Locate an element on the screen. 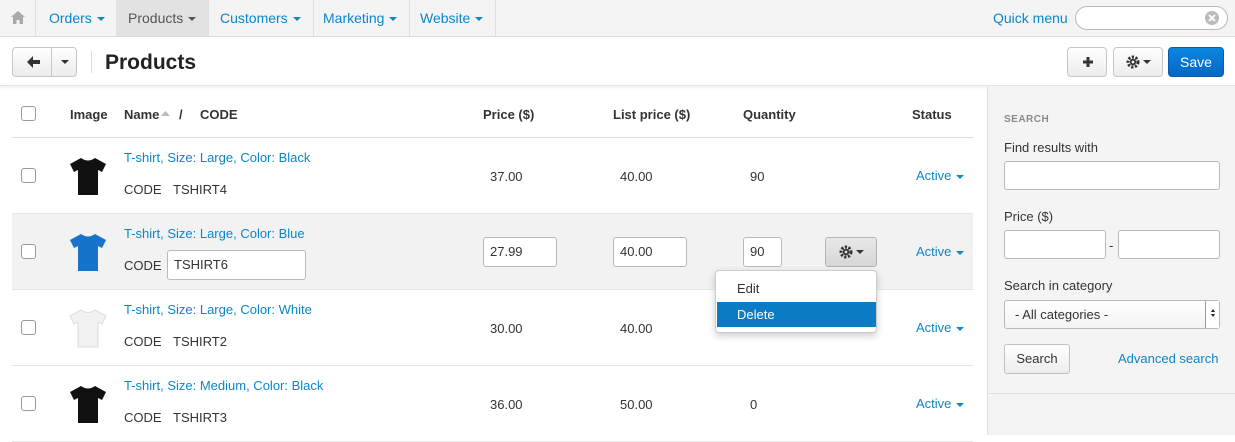  menu-item-edit: Edit is located at coordinates (796, 288).